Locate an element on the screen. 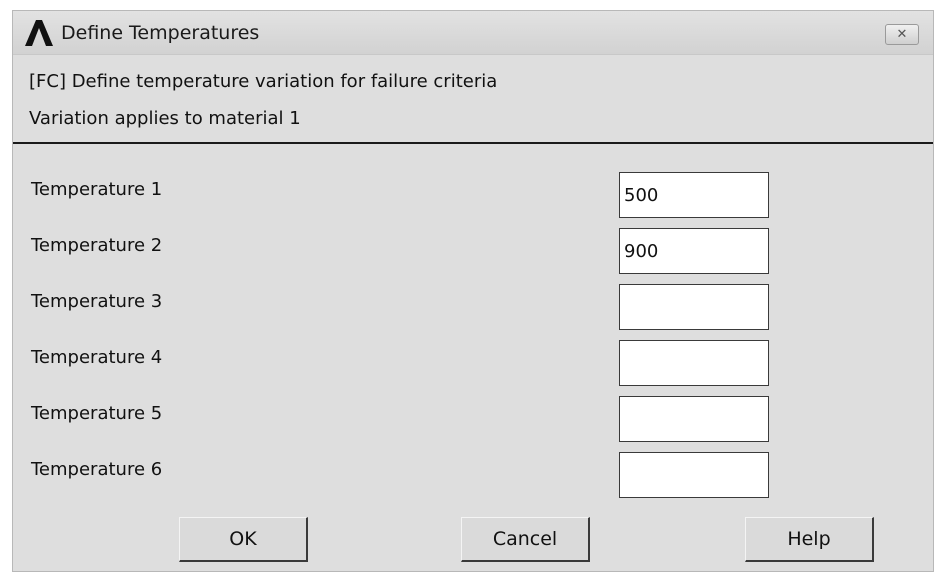 Image resolution: width=947 pixels, height=584 pixels. temperature-3-input is located at coordinates (694, 307).